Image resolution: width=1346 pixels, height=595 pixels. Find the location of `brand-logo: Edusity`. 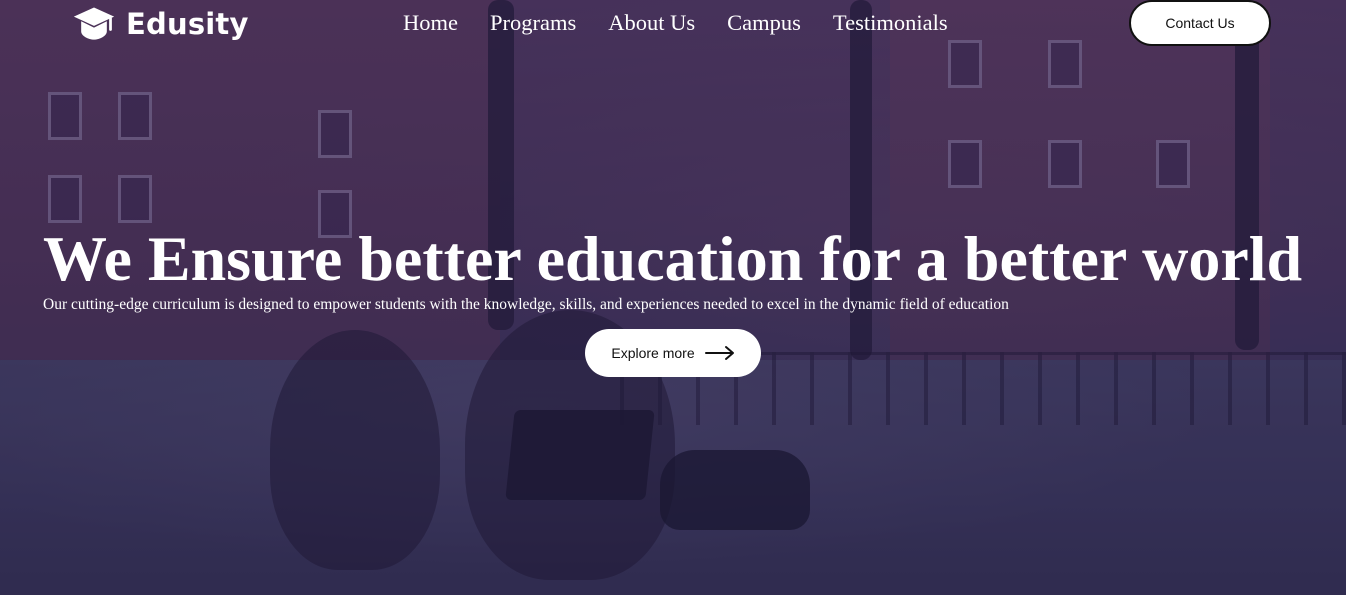

brand-logo: Edusity is located at coordinates (160, 24).